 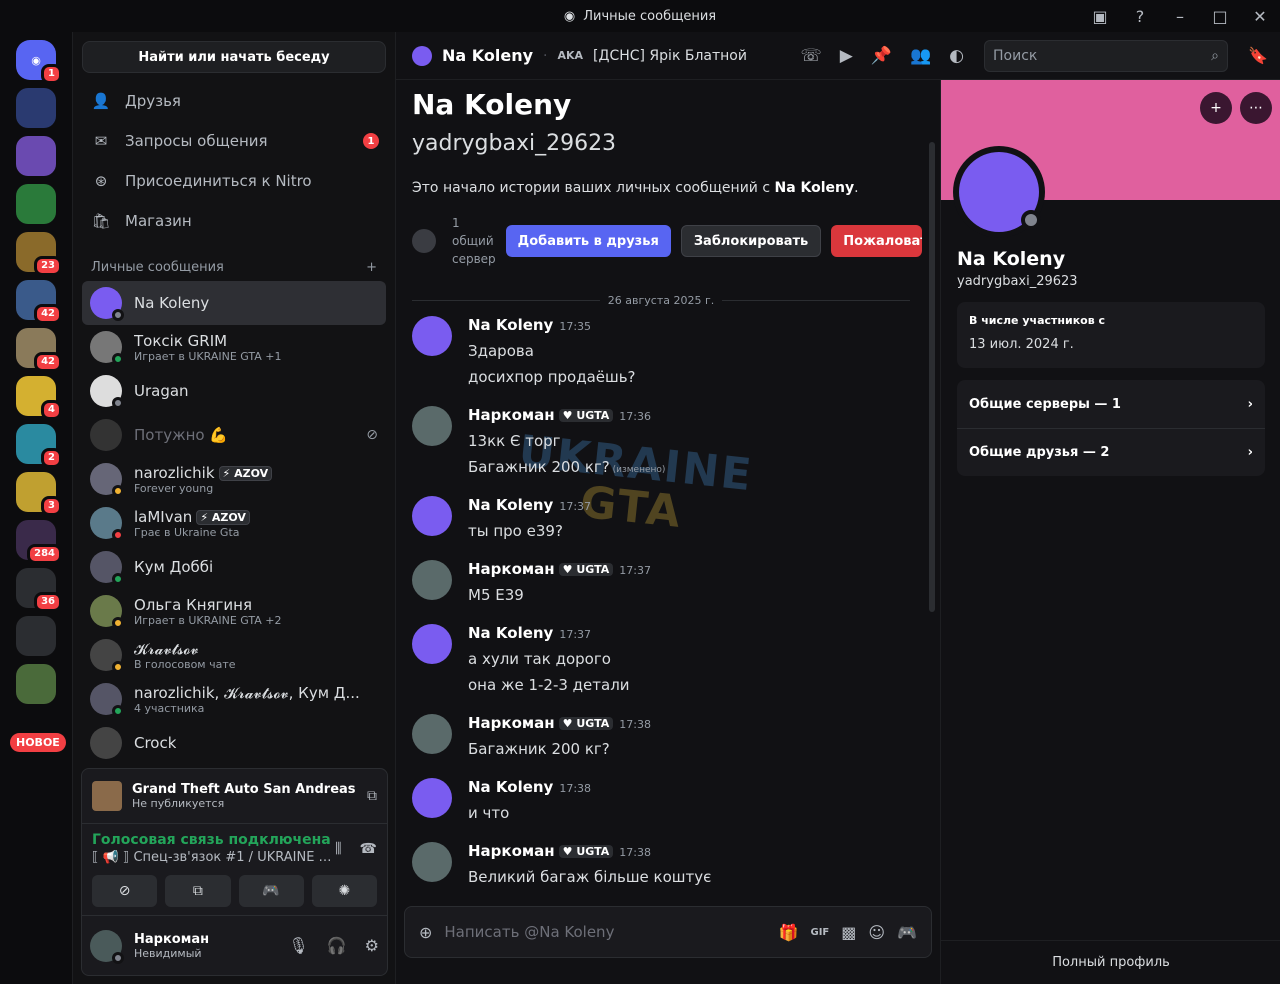 I want to click on add-dm-icon: +, so click(x=371, y=267).